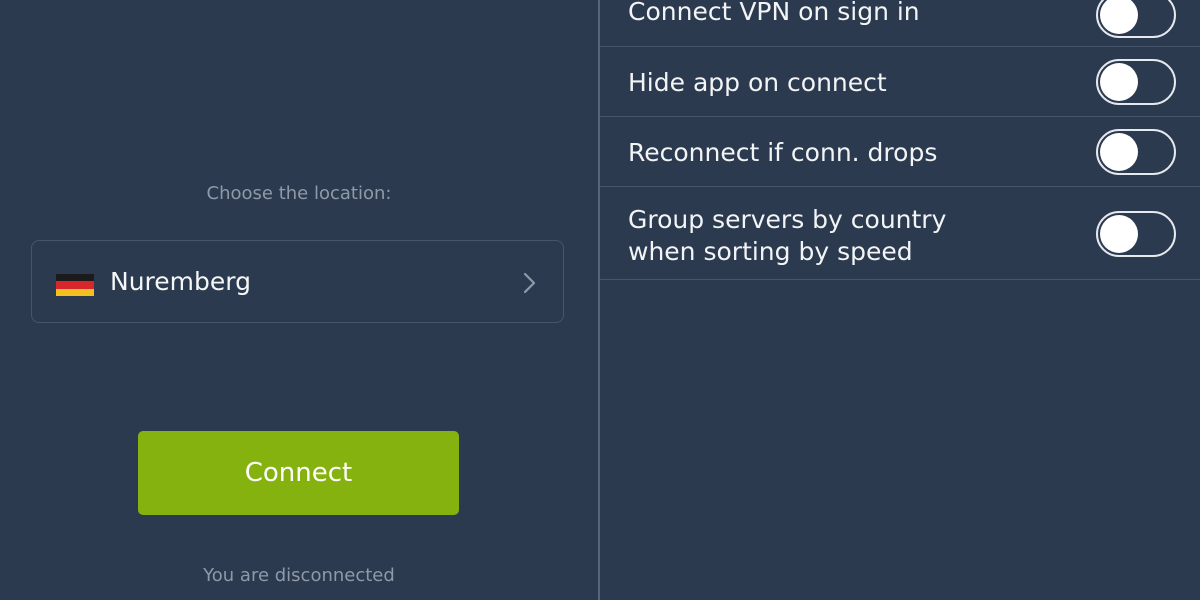 Image resolution: width=1200 pixels, height=600 pixels. I want to click on connect-button: Connect, so click(298, 473).